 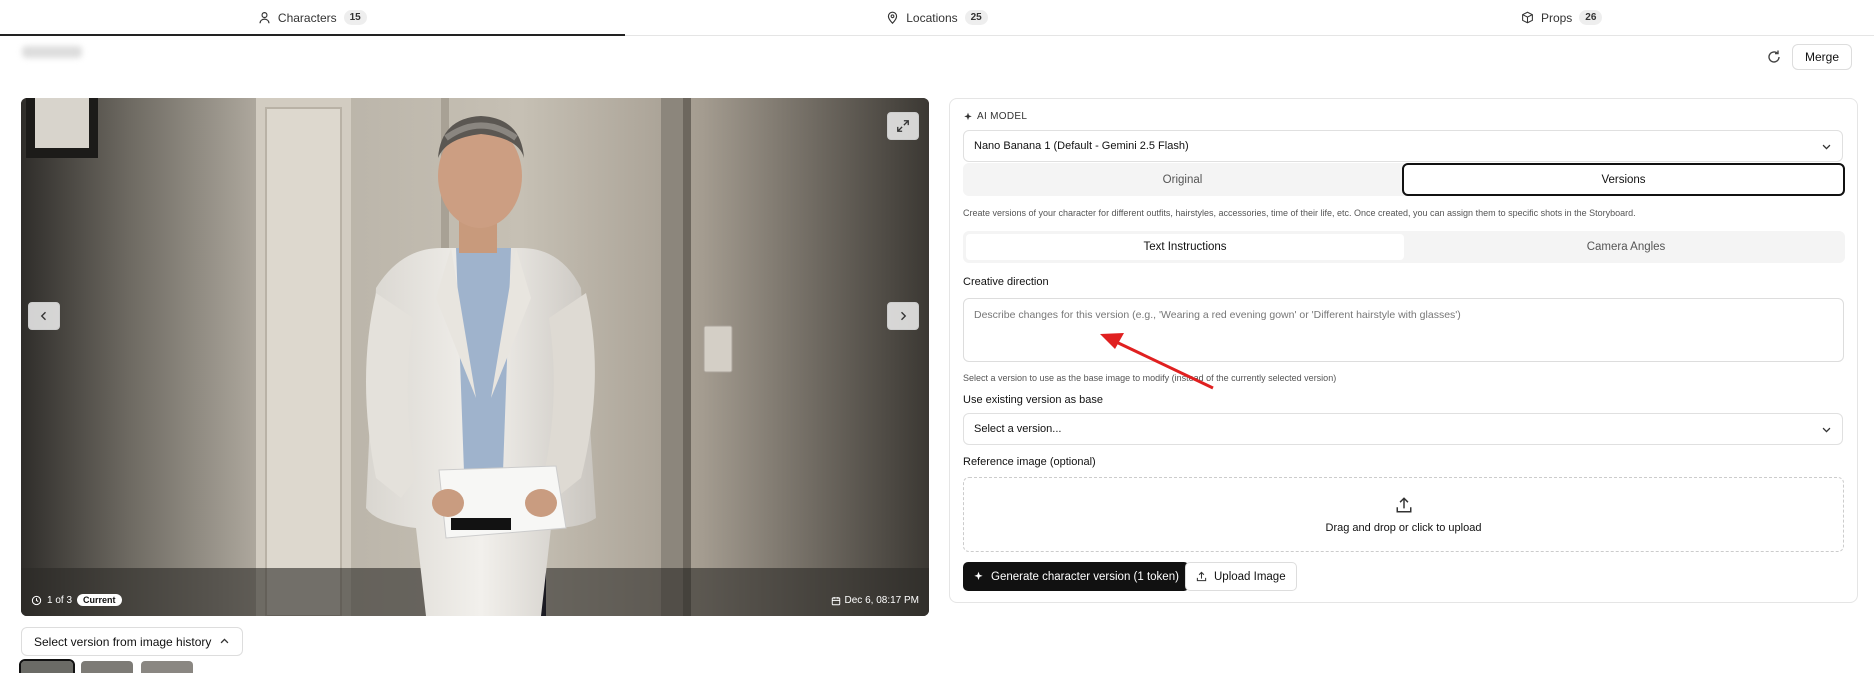 I want to click on tab-locations: Locations 25, so click(x=937, y=17).